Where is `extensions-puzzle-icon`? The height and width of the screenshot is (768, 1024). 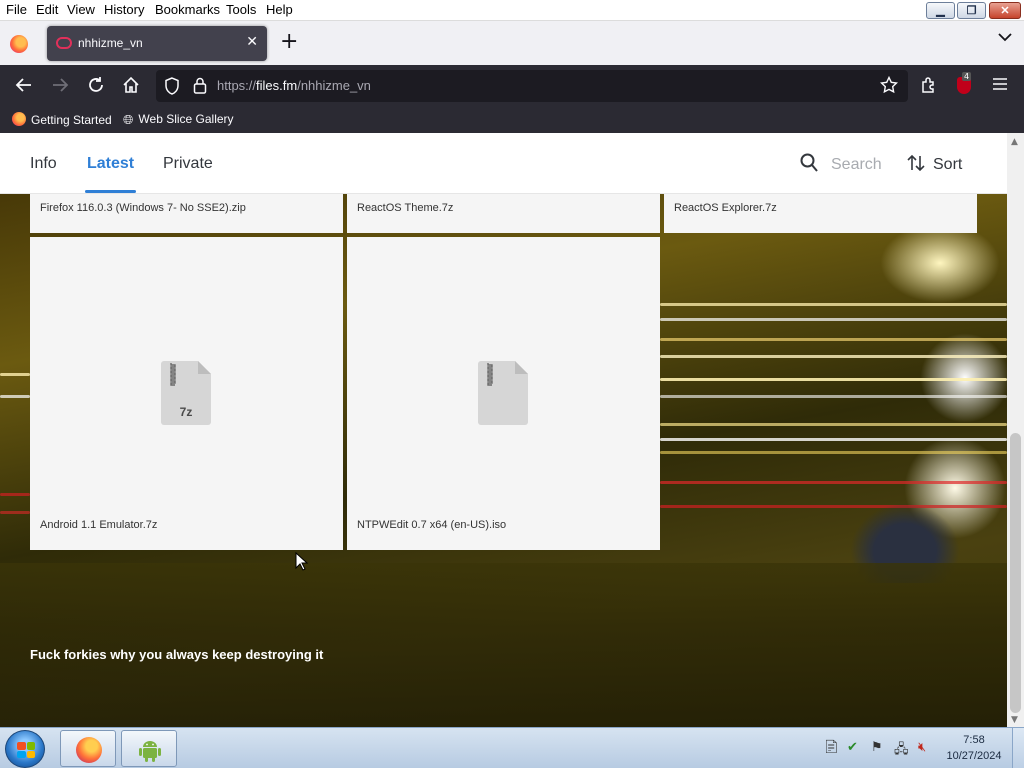 extensions-puzzle-icon is located at coordinates (929, 85).